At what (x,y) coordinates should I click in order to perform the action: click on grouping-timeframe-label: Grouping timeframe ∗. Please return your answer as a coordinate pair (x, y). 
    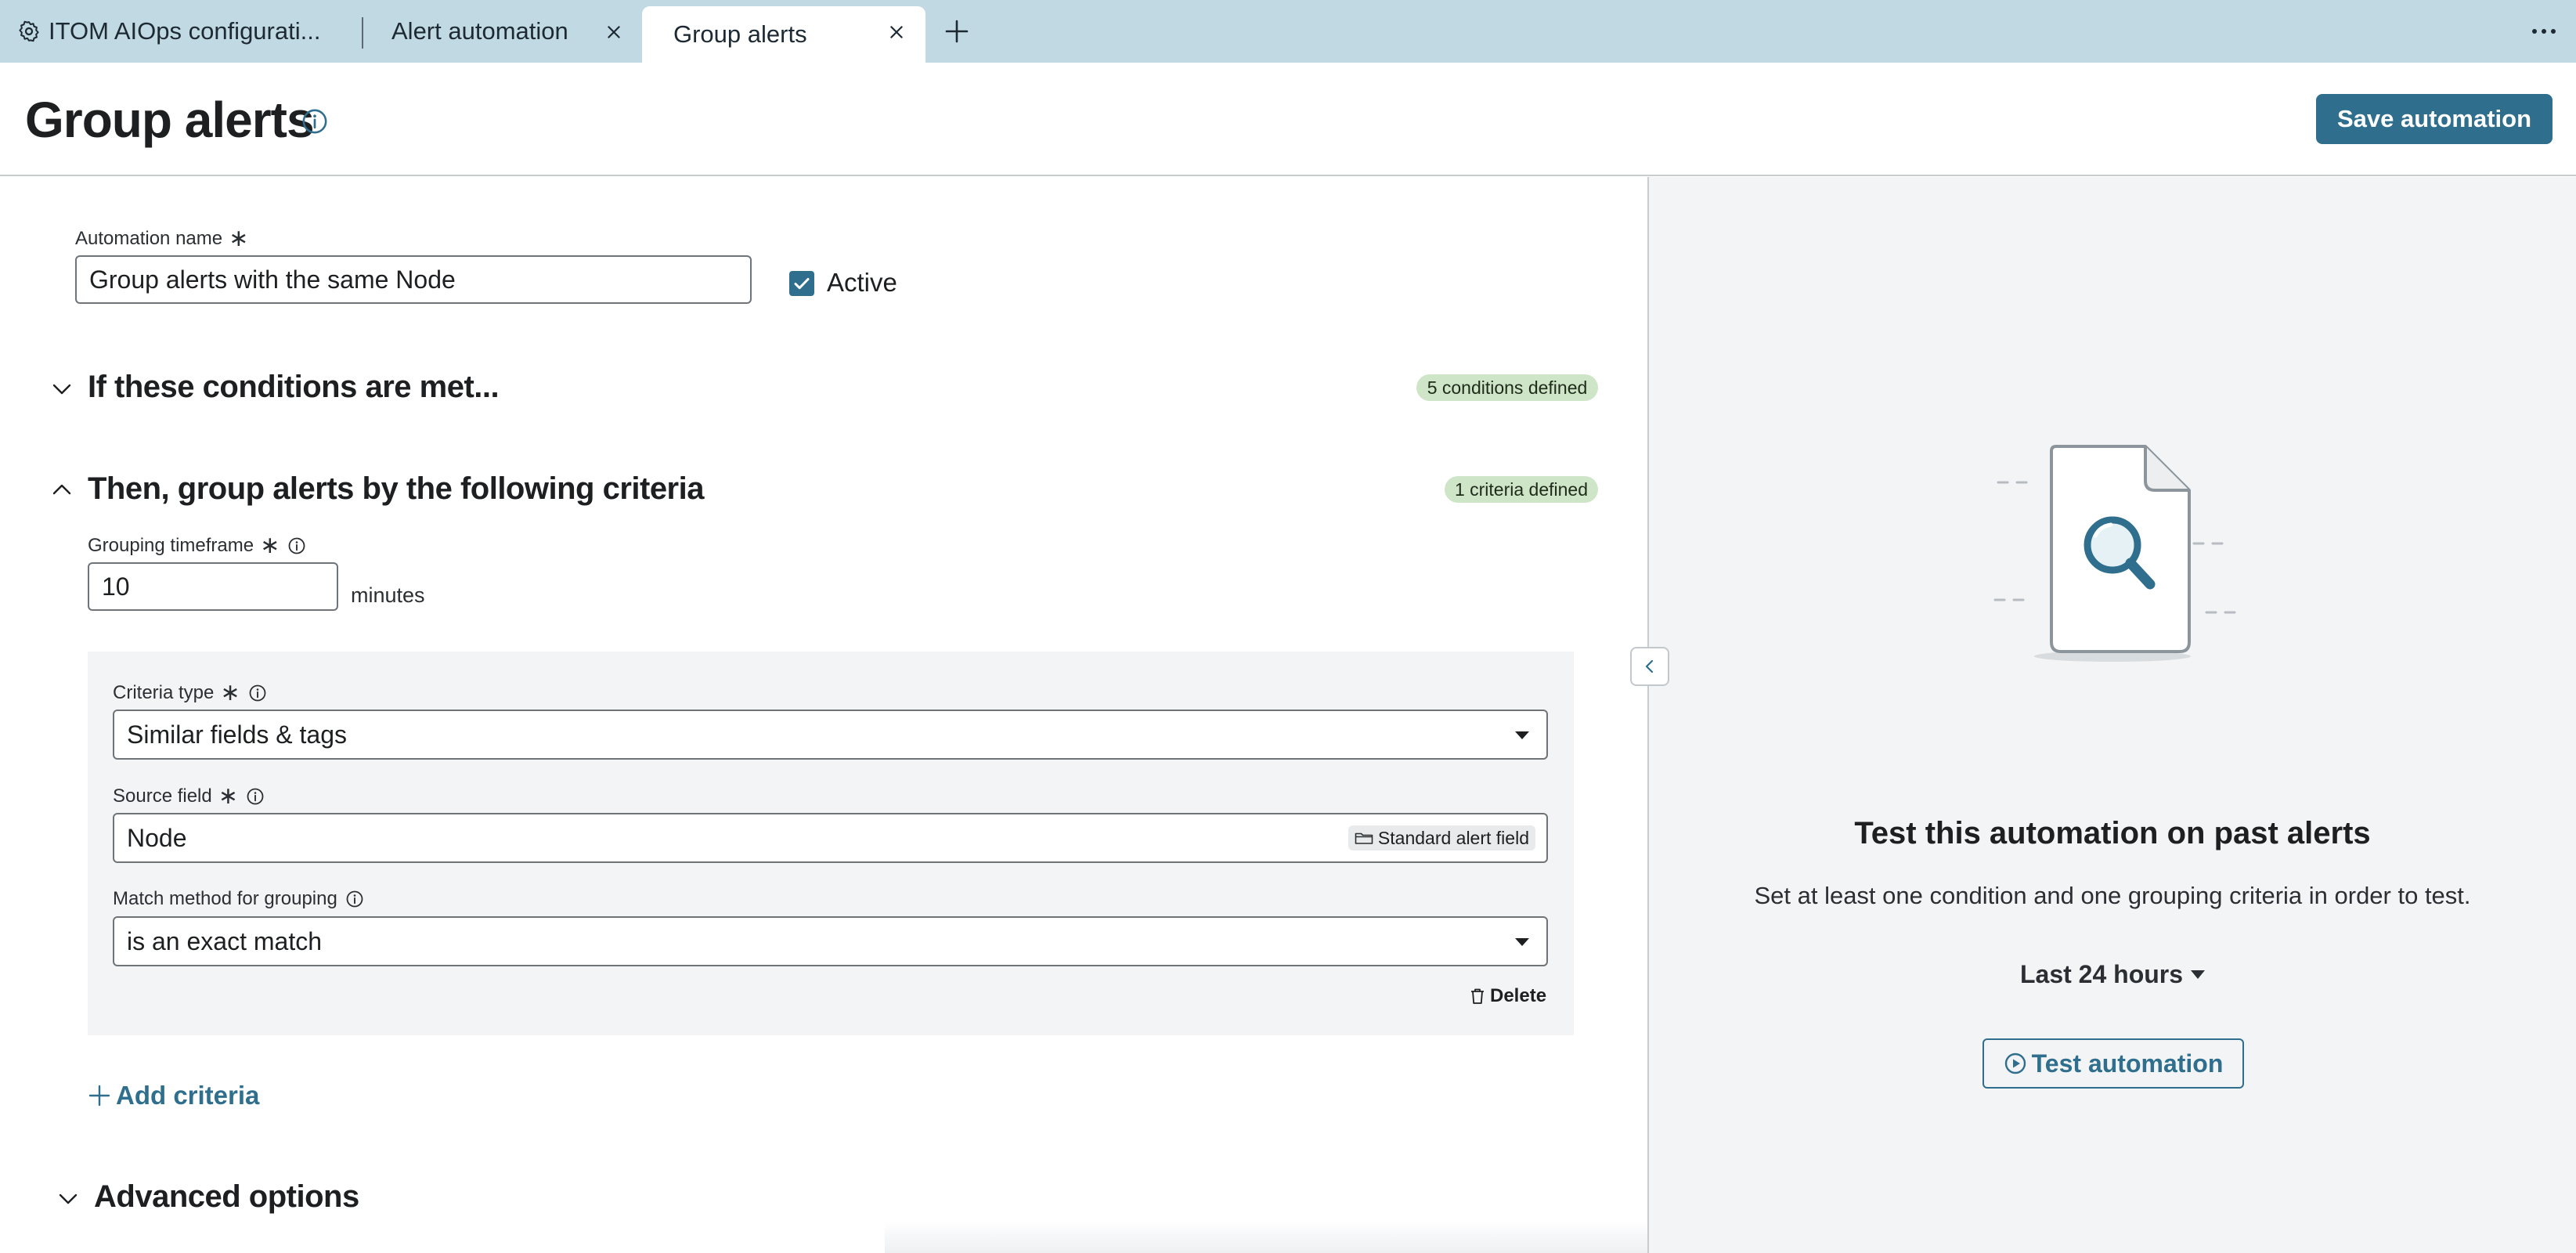
    Looking at the image, I should click on (197, 546).